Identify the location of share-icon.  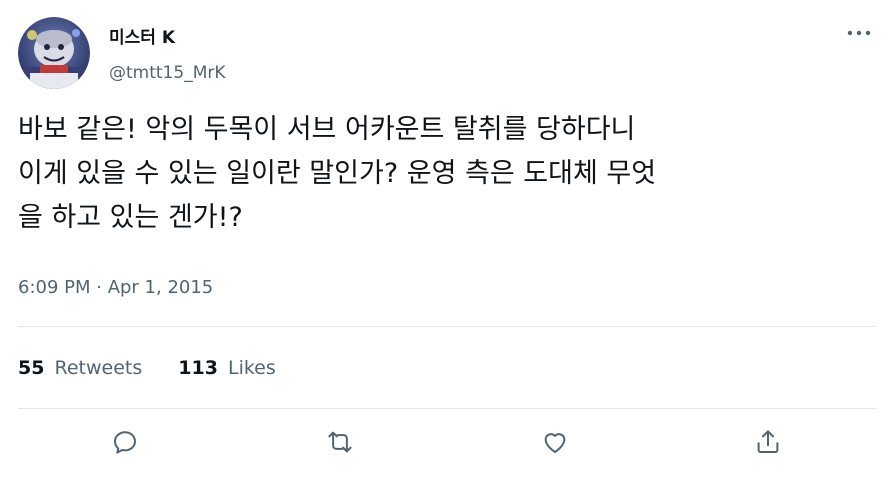
(768, 444).